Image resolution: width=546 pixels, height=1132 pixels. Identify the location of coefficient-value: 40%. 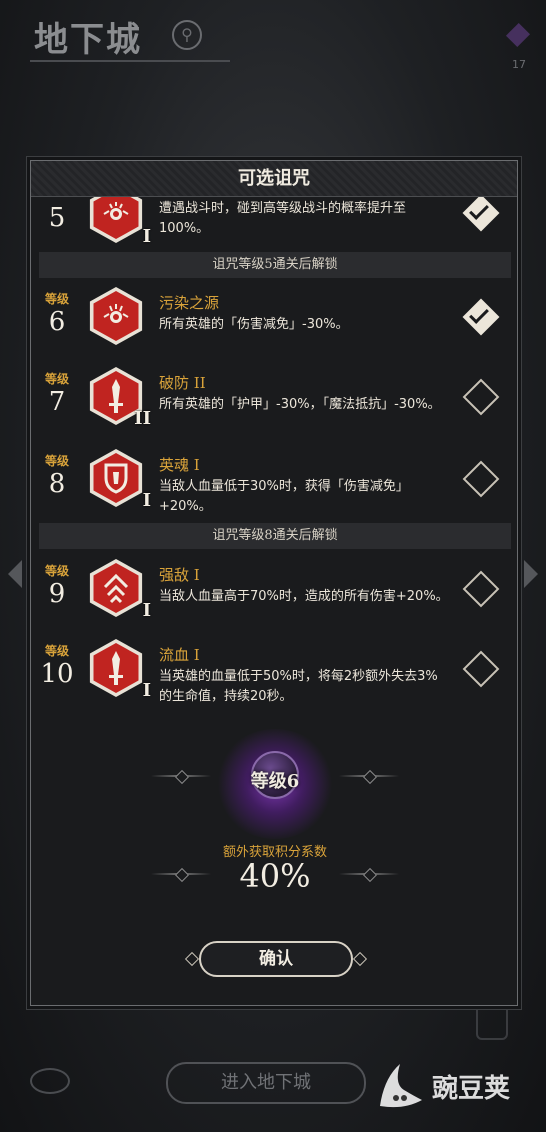
(275, 876).